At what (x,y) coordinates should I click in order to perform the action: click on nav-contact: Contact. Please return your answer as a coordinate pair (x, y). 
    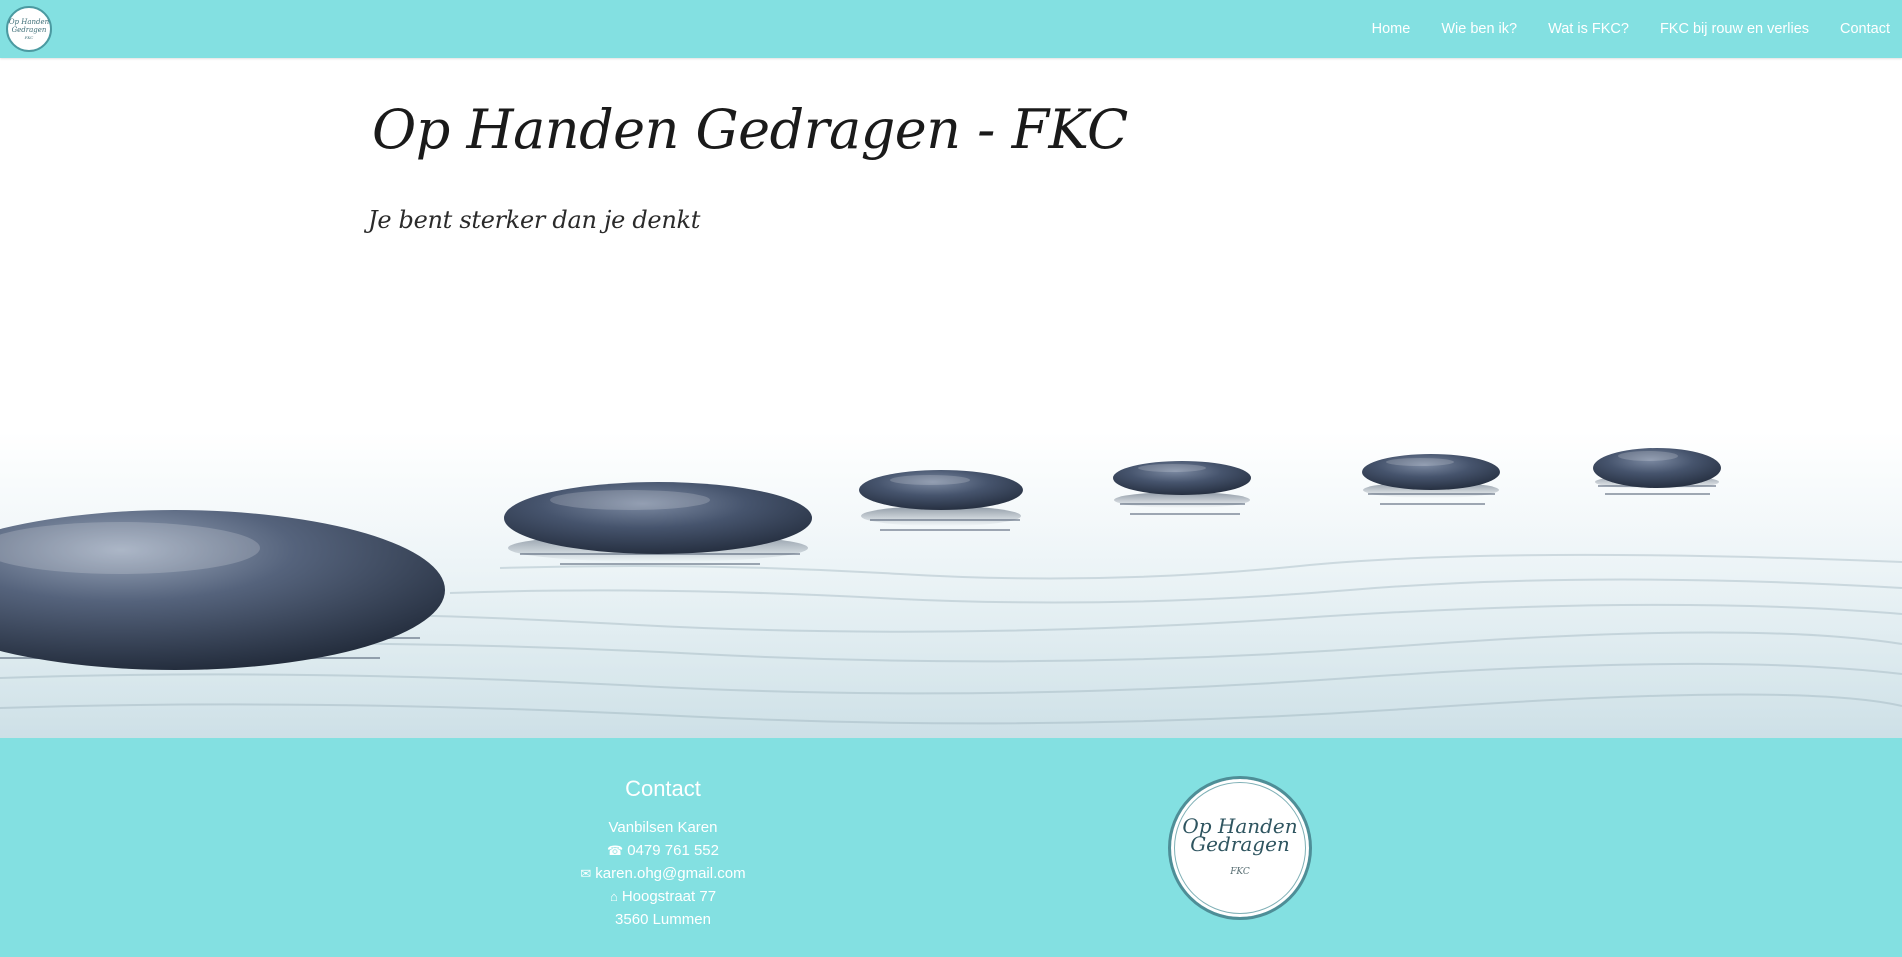
    Looking at the image, I should click on (1857, 29).